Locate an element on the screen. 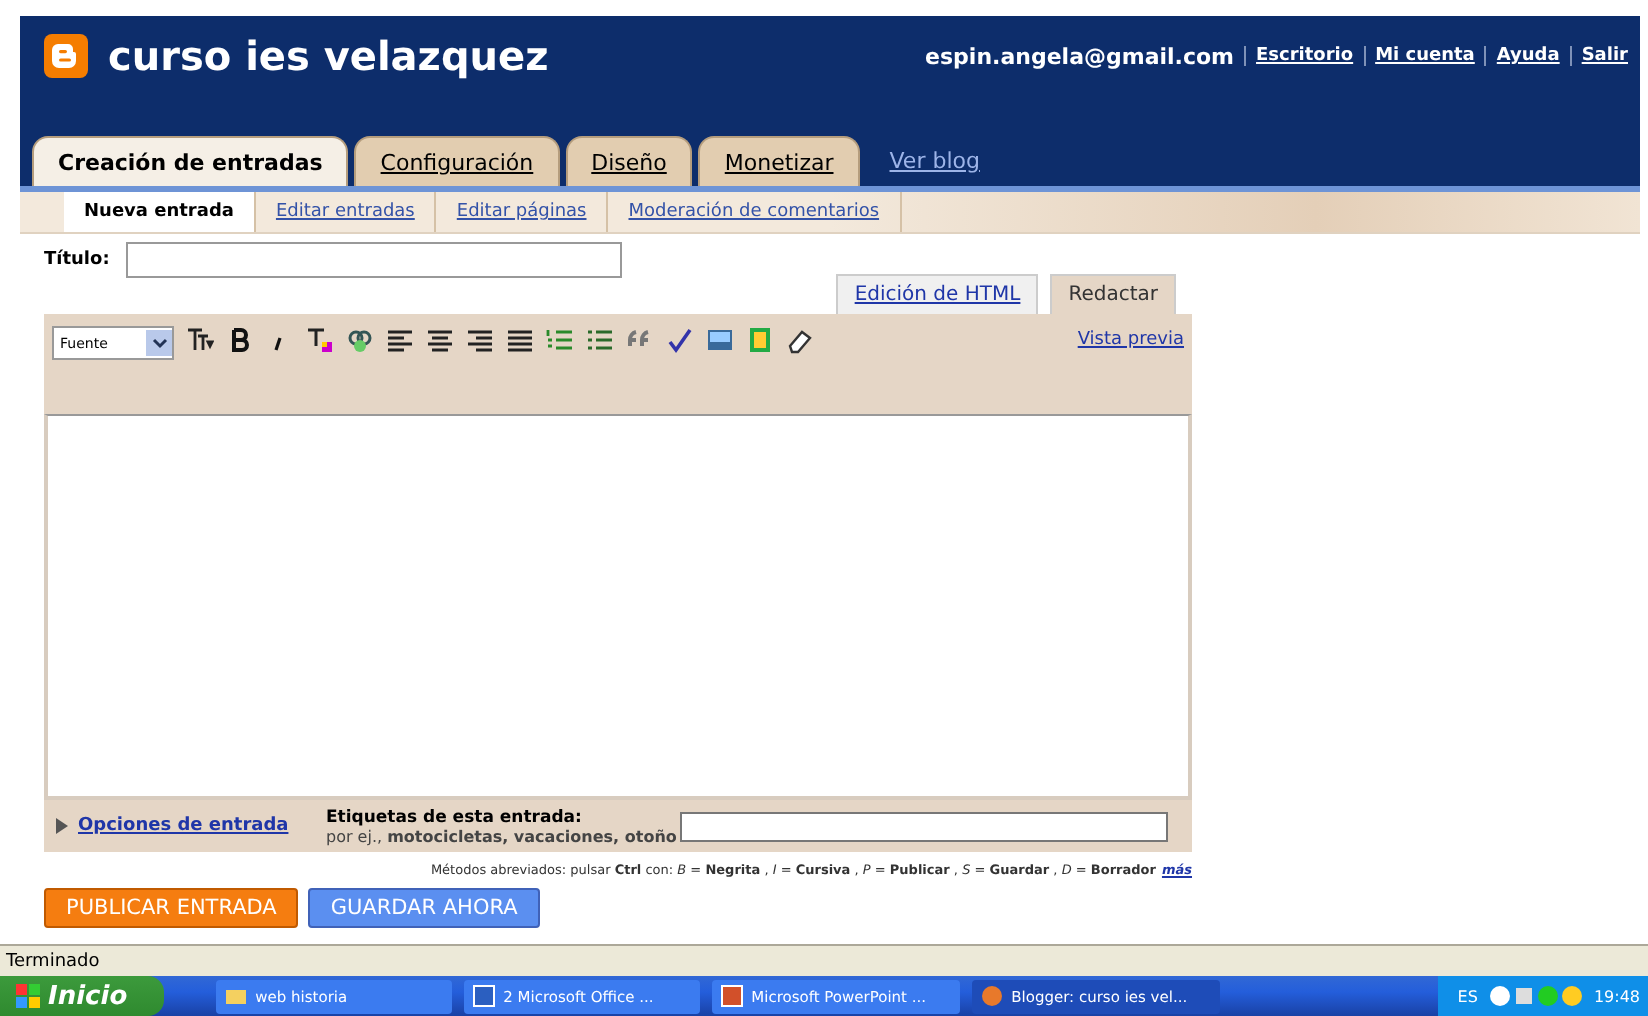 This screenshot has height=1016, width=1648. subtab: Nueva entrada is located at coordinates (160, 212).